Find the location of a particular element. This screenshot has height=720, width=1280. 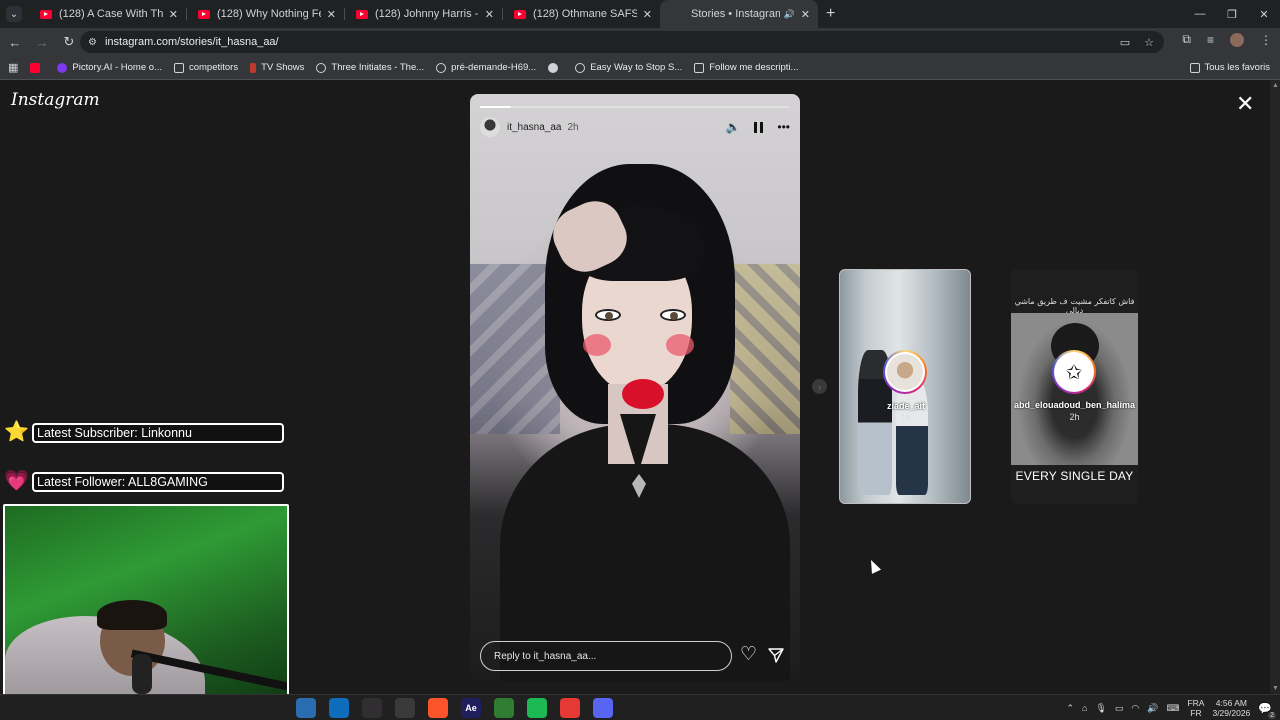

browser-tab-active: Stories • Instagram 🔊 ✕ is located at coordinates (739, 50).